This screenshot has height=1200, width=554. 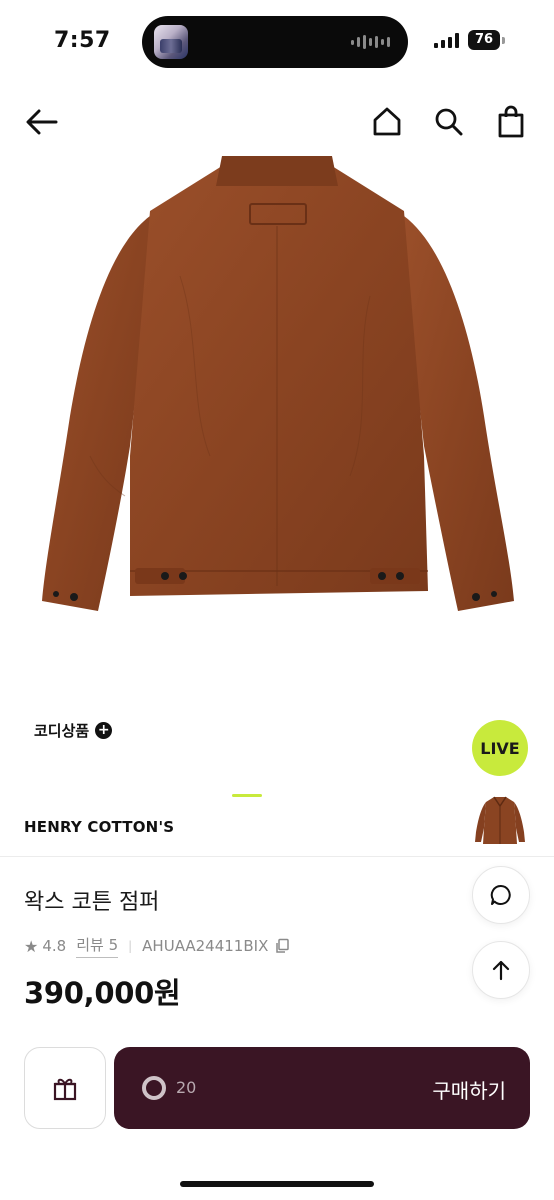 What do you see at coordinates (102, 993) in the screenshot?
I see `product-price: 390,000원` at bounding box center [102, 993].